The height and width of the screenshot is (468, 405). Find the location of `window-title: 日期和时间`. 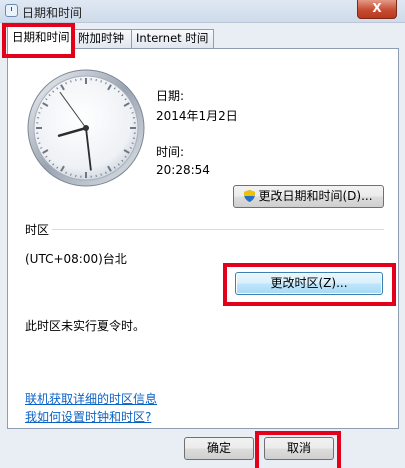

window-title: 日期和时间 is located at coordinates (52, 13).